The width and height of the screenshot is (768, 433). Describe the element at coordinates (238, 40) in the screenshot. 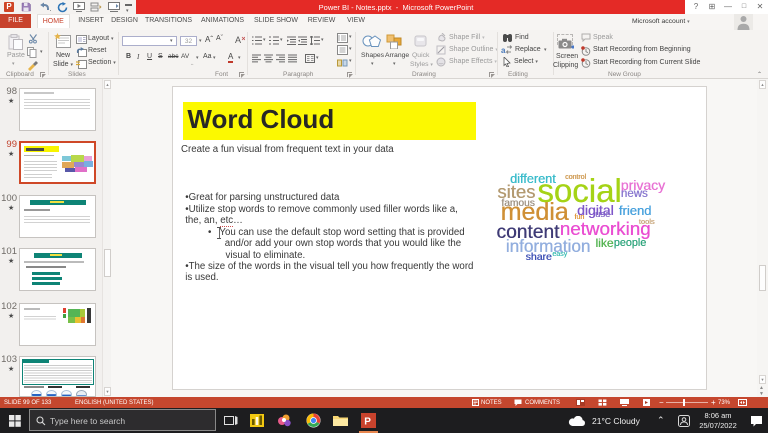

I see `svg-text: A` at that location.